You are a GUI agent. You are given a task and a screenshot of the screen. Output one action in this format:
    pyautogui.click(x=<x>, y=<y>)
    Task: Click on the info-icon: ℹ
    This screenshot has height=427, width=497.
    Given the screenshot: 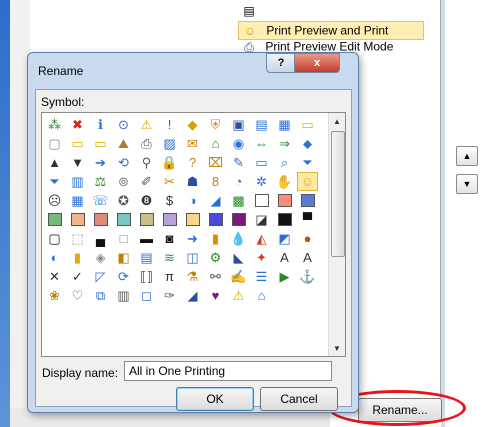 What is the action you would take?
    pyautogui.click(x=100, y=124)
    